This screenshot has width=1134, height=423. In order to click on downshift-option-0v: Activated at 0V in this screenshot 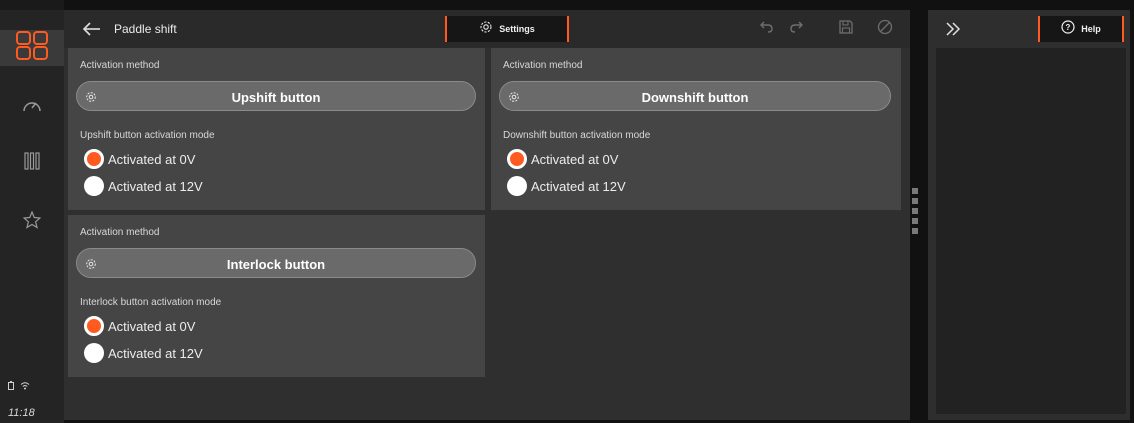, I will do `click(562, 159)`.